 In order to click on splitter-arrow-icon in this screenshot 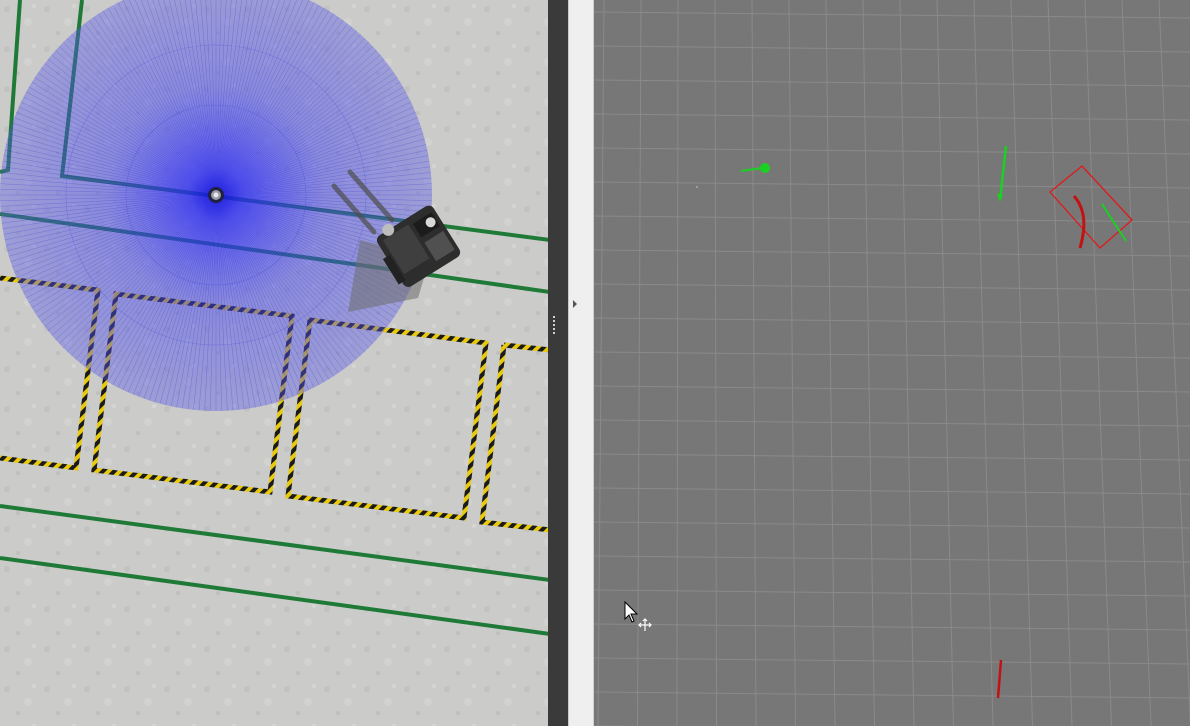, I will do `click(575, 304)`.